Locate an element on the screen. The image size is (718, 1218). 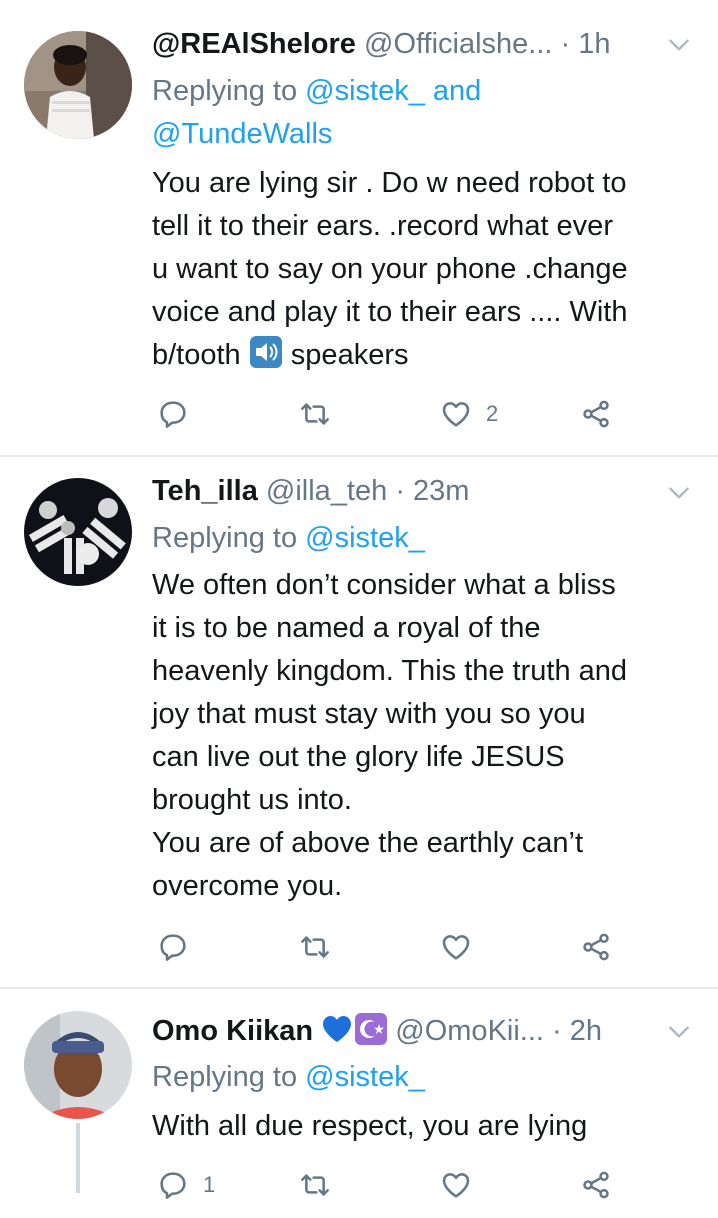
tweet-header: Teh_illa @illa_teh · 23m is located at coordinates (405, 491).